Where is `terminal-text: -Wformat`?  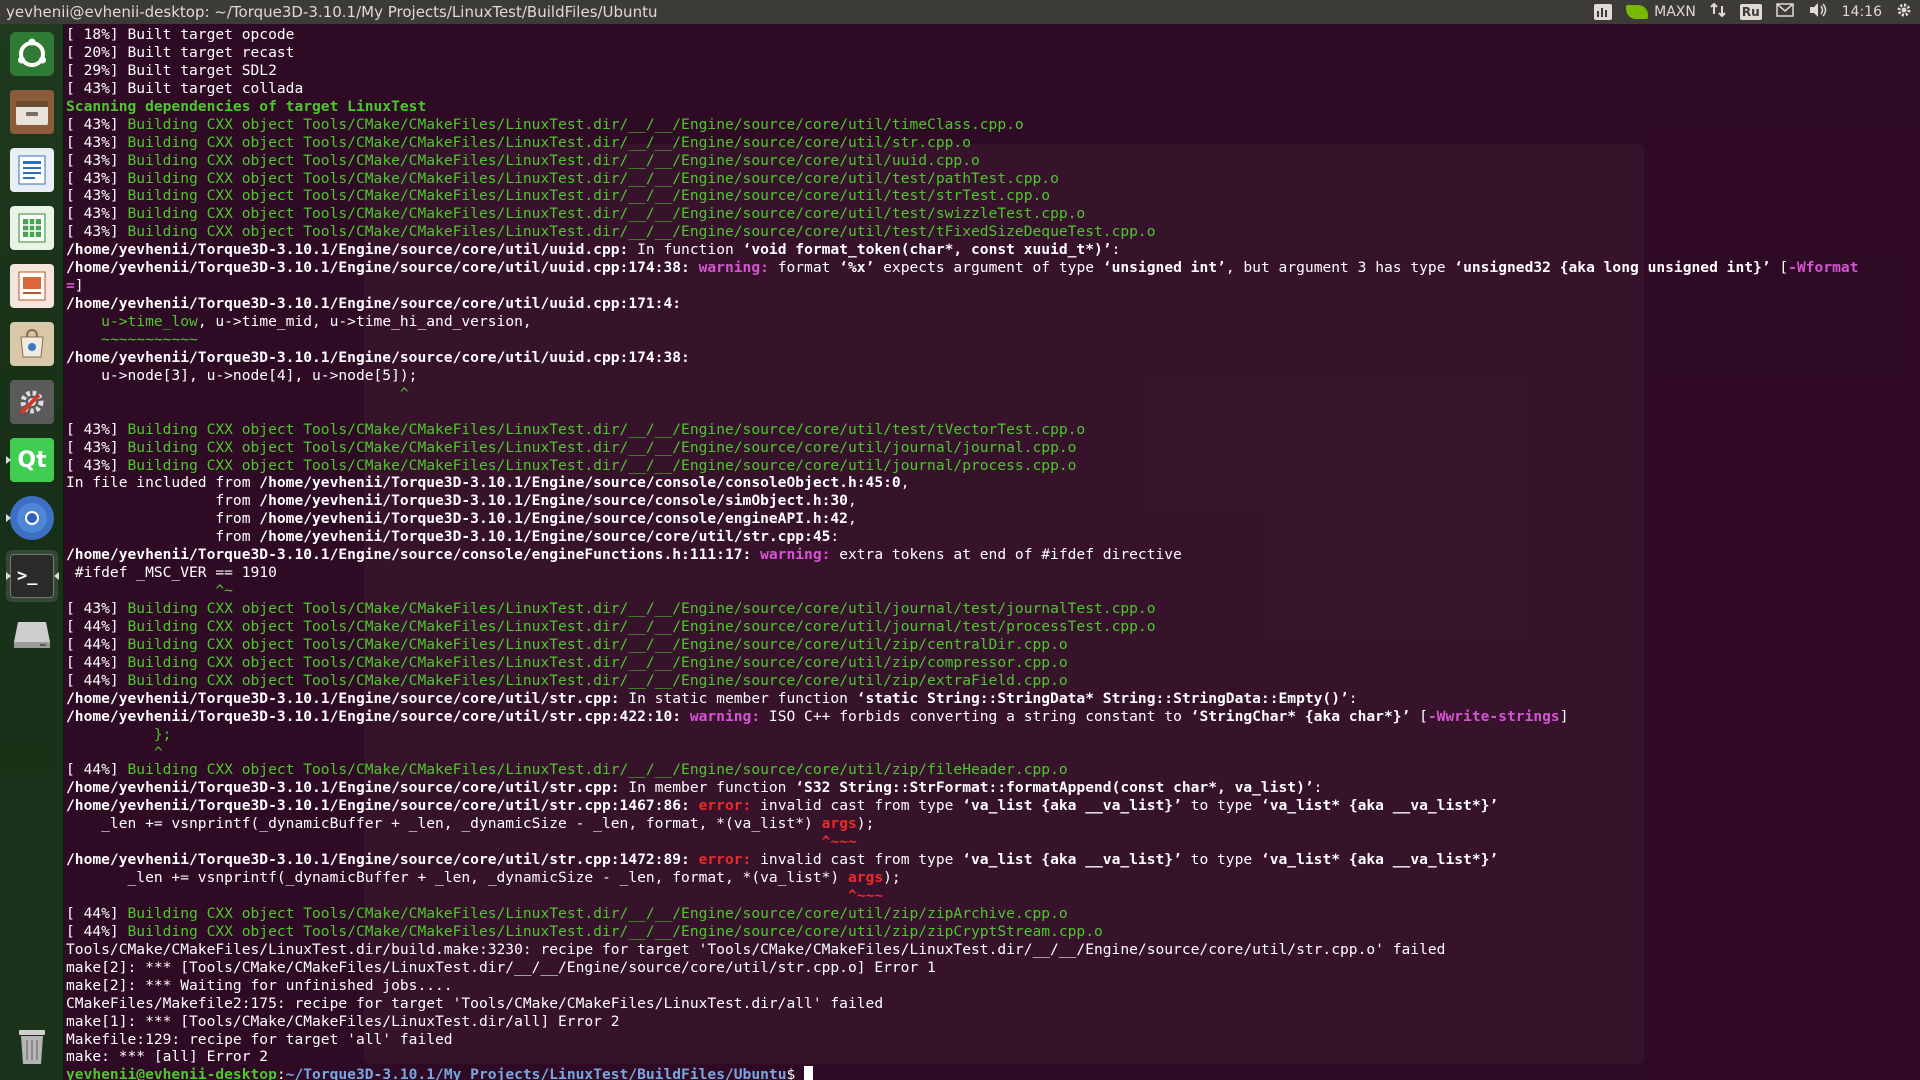
terminal-text: -Wformat is located at coordinates (1823, 268).